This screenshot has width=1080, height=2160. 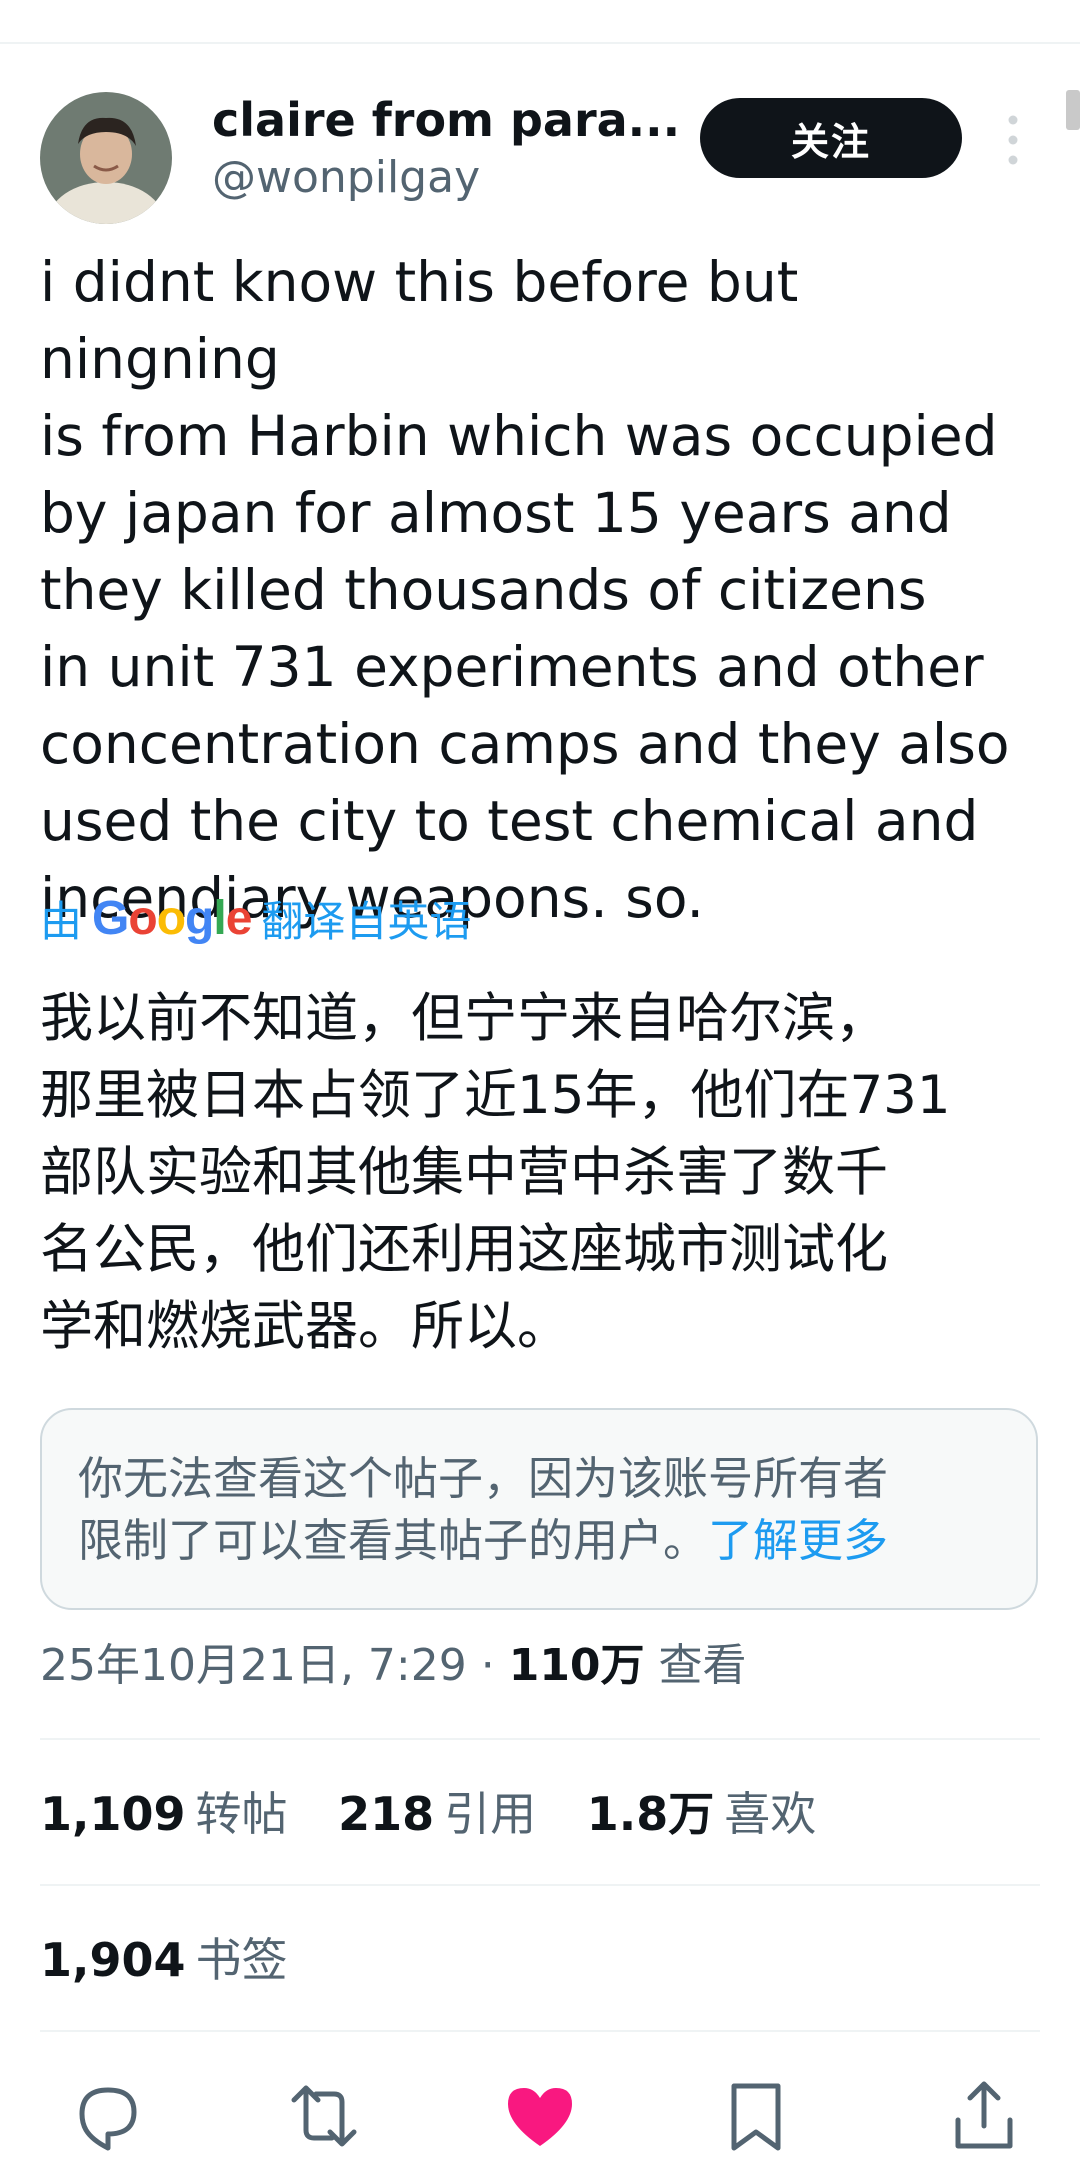 What do you see at coordinates (525, 744) in the screenshot?
I see `tweet-text-line: concentration camps and they also` at bounding box center [525, 744].